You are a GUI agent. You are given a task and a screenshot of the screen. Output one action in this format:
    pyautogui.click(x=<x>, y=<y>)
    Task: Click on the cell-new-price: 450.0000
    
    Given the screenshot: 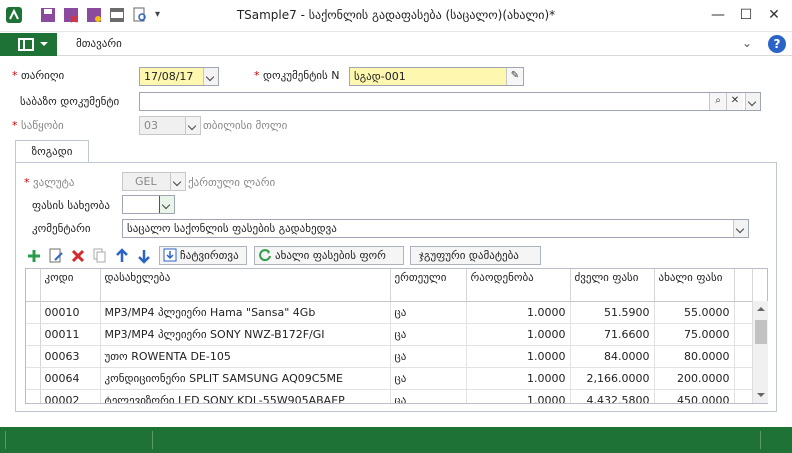 What is the action you would take?
    pyautogui.click(x=694, y=396)
    